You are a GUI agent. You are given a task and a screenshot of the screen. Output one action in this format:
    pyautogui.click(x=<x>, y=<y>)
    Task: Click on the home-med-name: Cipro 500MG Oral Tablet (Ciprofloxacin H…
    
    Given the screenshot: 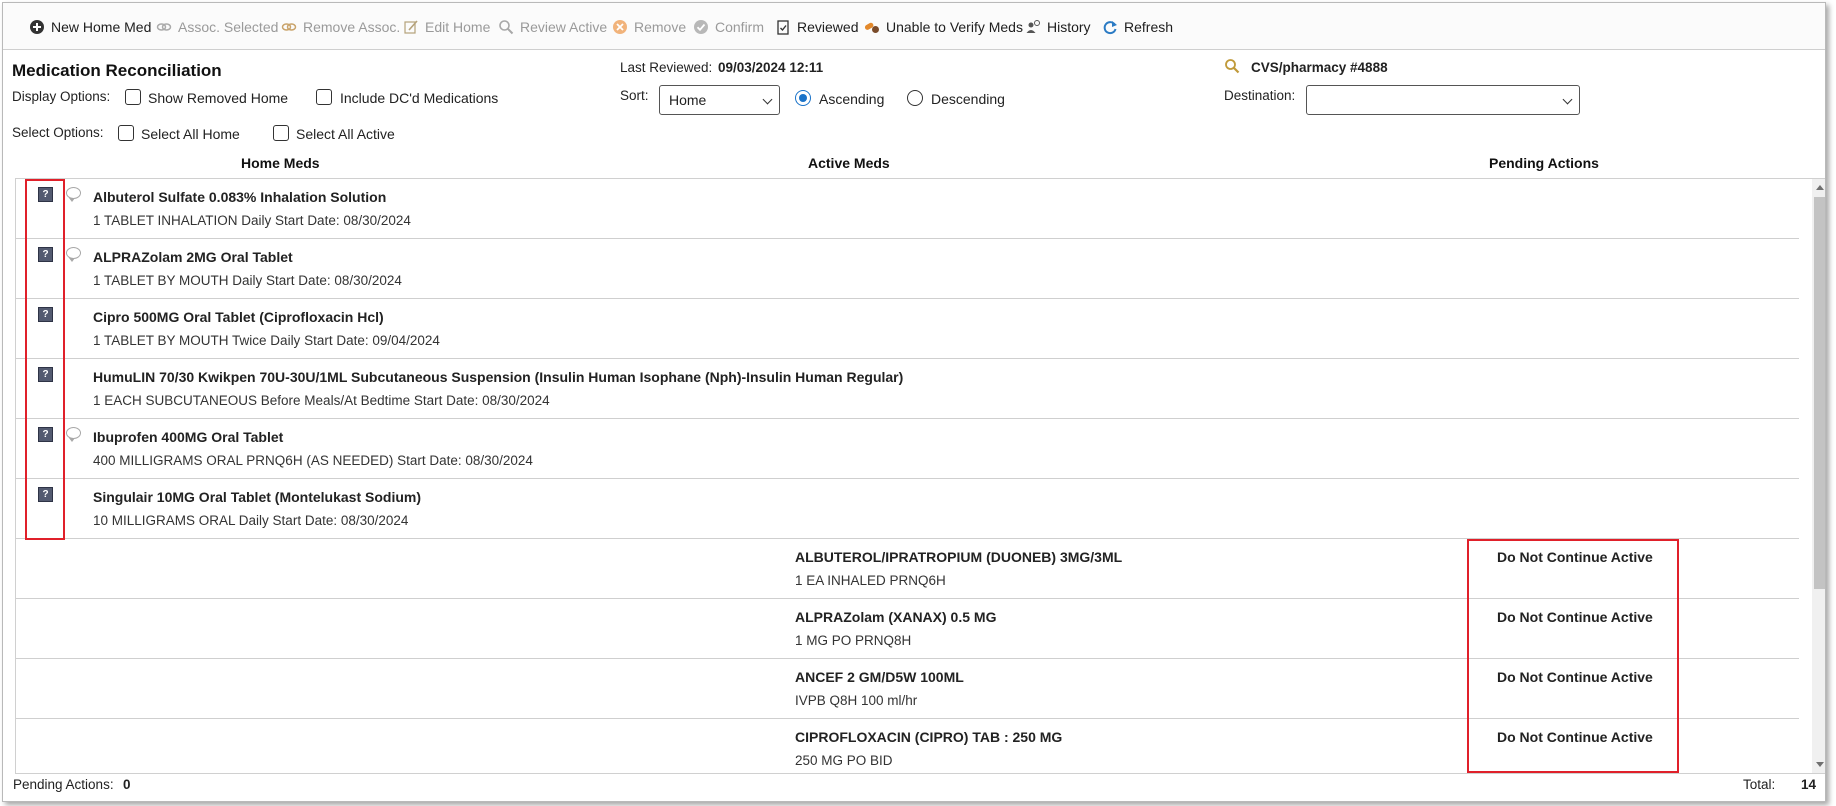 What is the action you would take?
    pyautogui.click(x=238, y=317)
    